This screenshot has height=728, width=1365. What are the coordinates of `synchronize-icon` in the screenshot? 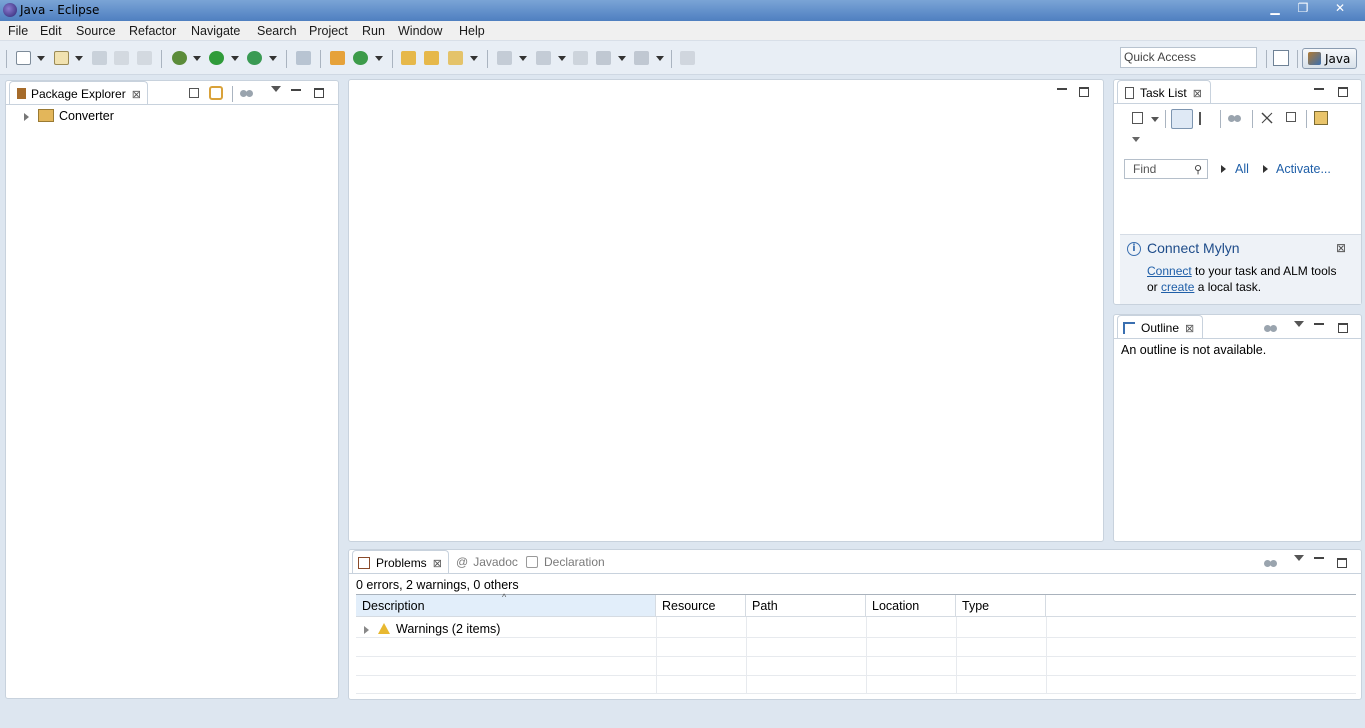 It's located at (1321, 118).